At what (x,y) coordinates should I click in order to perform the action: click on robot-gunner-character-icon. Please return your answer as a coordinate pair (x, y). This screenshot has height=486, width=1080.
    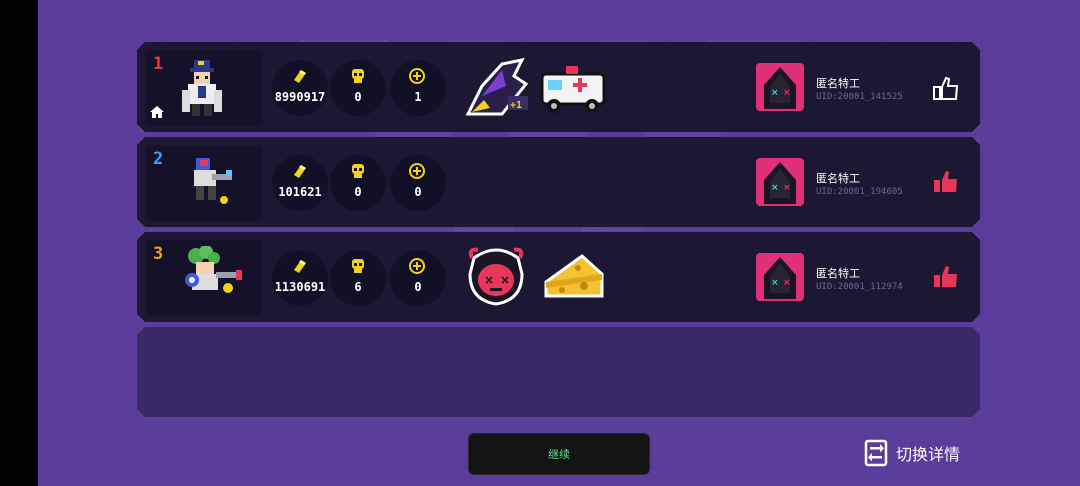
    Looking at the image, I should click on (213, 181).